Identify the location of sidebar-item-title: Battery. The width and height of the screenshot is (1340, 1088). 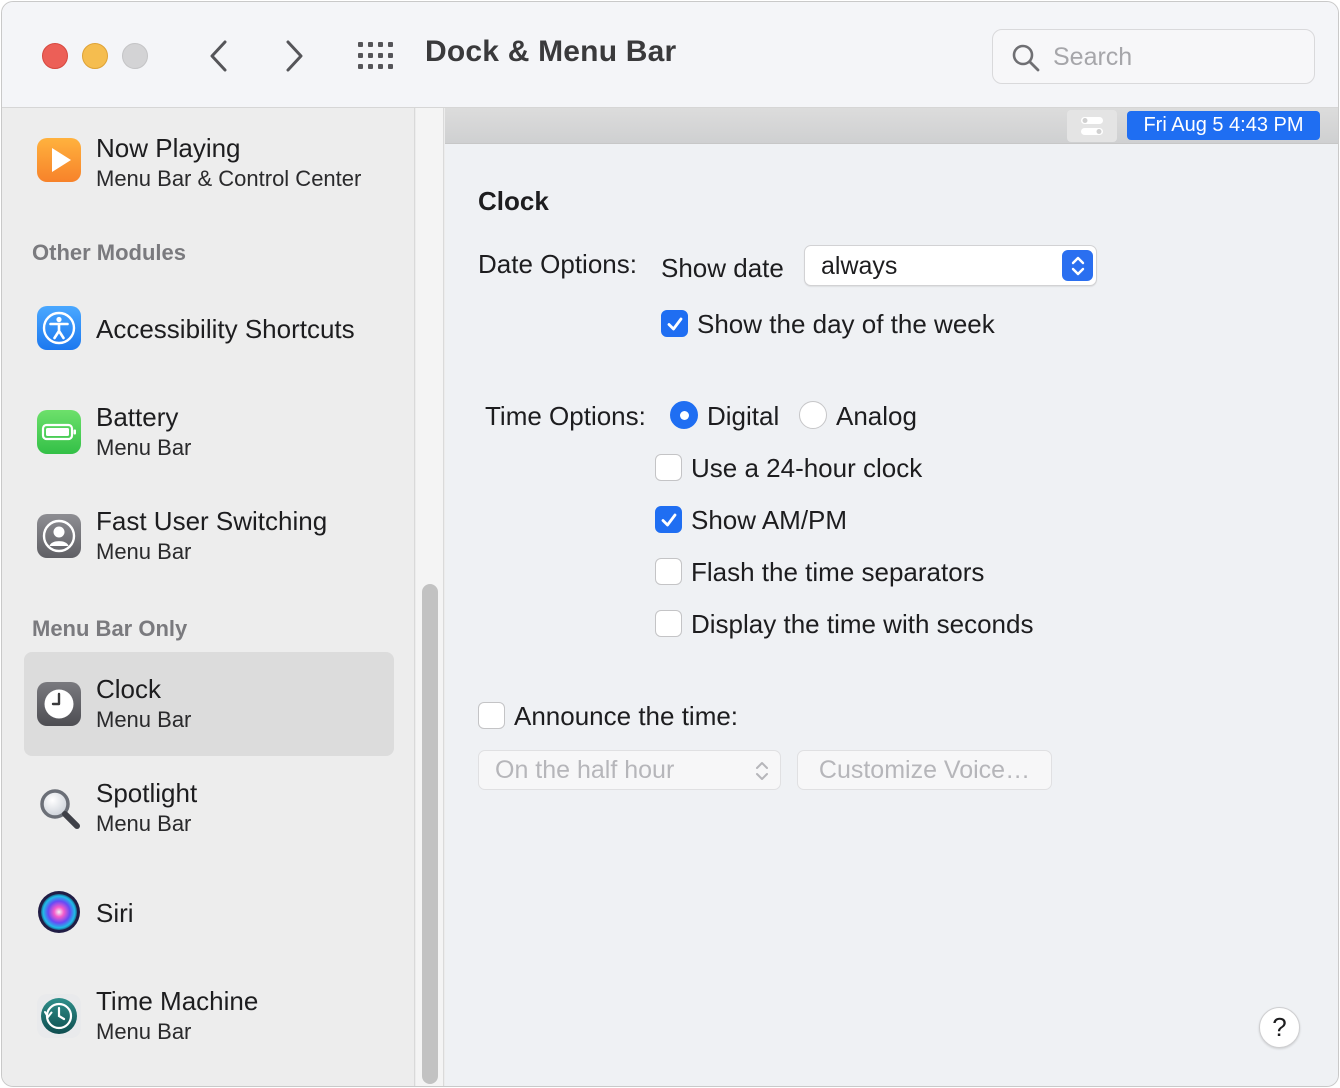
(137, 417).